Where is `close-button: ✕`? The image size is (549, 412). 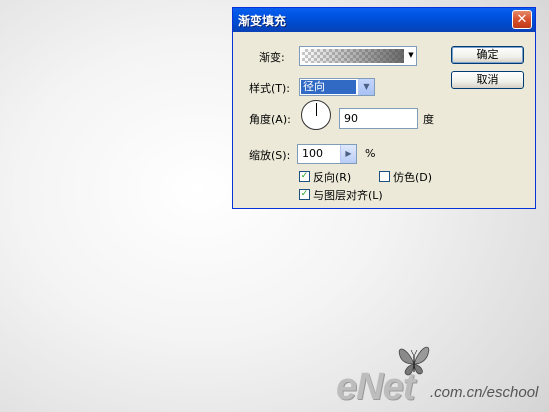
close-button: ✕ is located at coordinates (522, 19).